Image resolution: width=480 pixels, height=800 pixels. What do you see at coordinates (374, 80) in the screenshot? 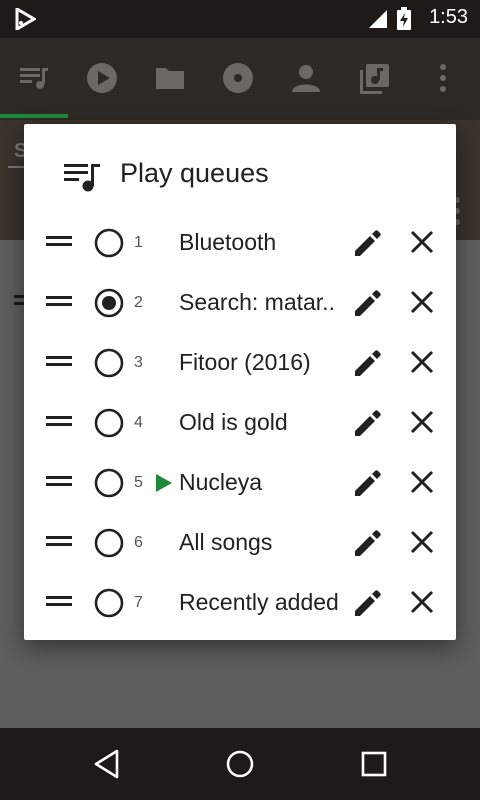
I see `playlist-icon` at bounding box center [374, 80].